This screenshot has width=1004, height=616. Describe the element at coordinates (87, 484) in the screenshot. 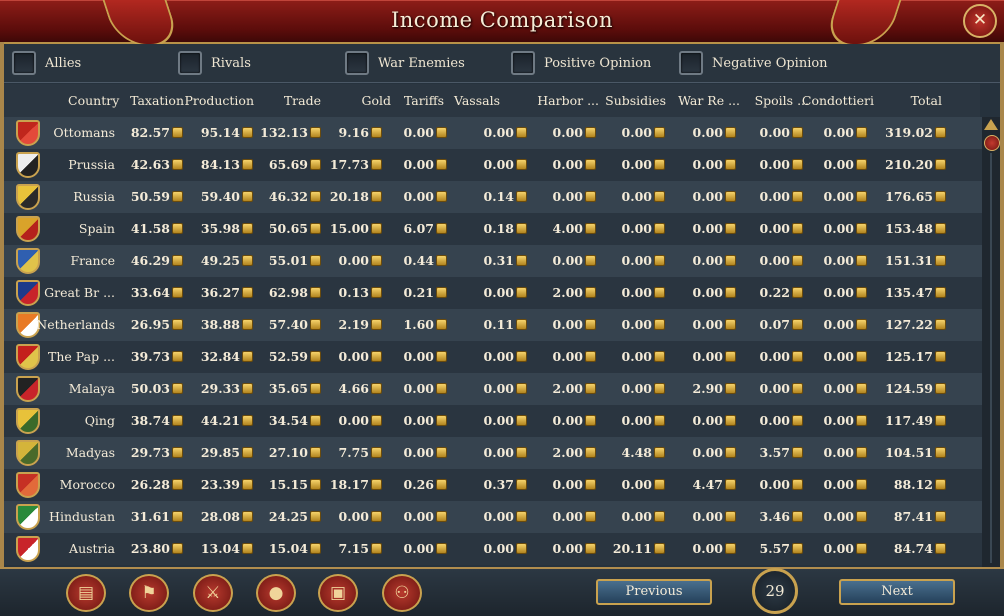

I see `country-name: Morocco` at that location.